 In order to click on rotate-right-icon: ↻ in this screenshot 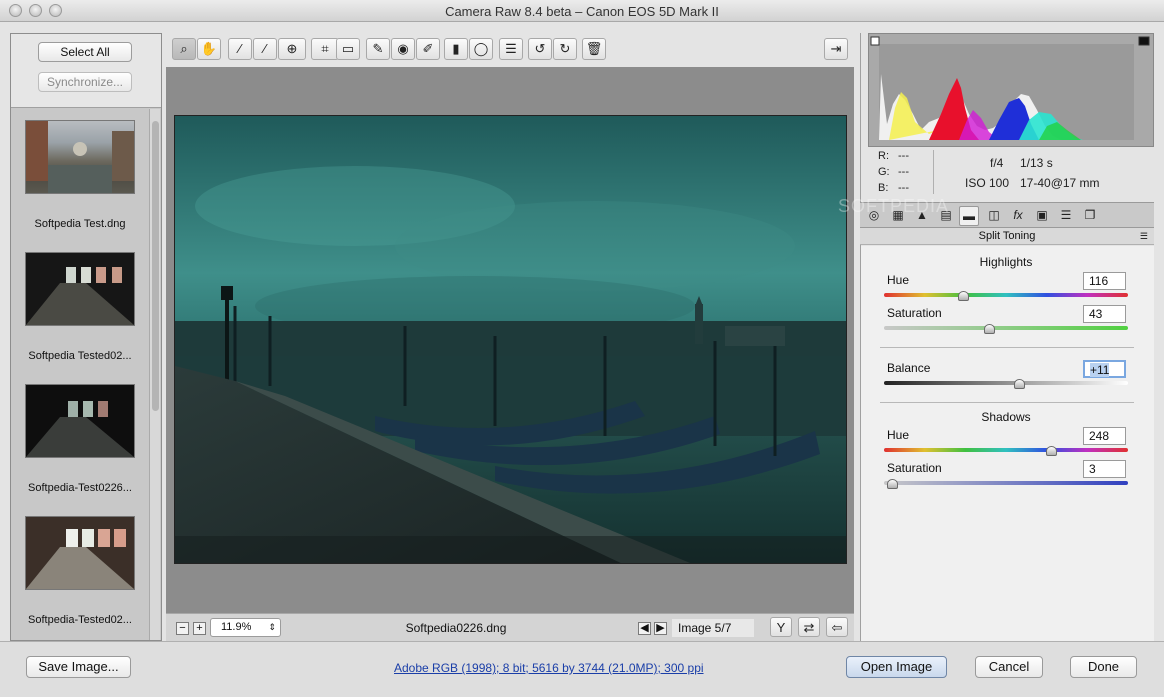, I will do `click(565, 49)`.